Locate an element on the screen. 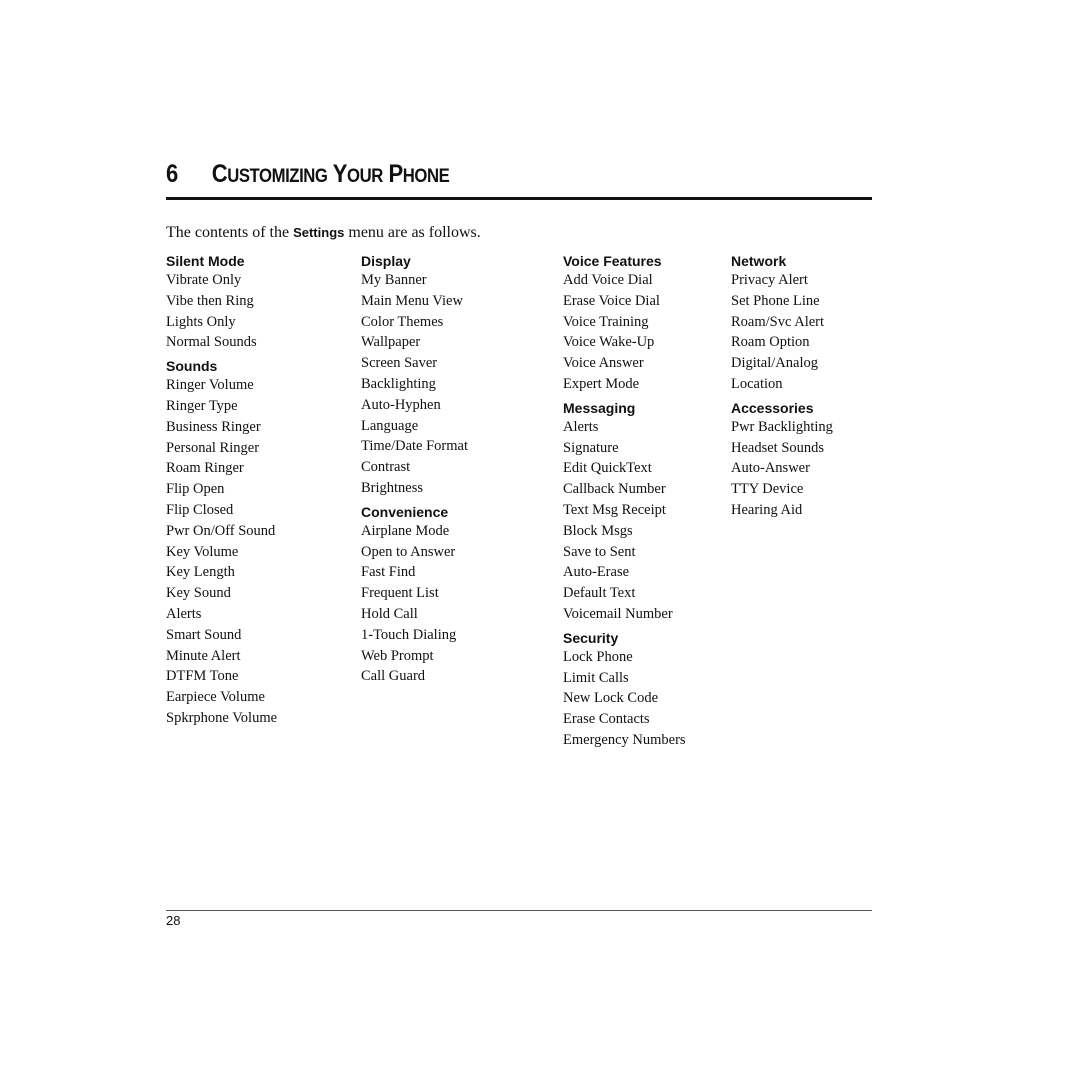 The width and height of the screenshot is (1080, 1080). menu-item: Key Length is located at coordinates (200, 572).